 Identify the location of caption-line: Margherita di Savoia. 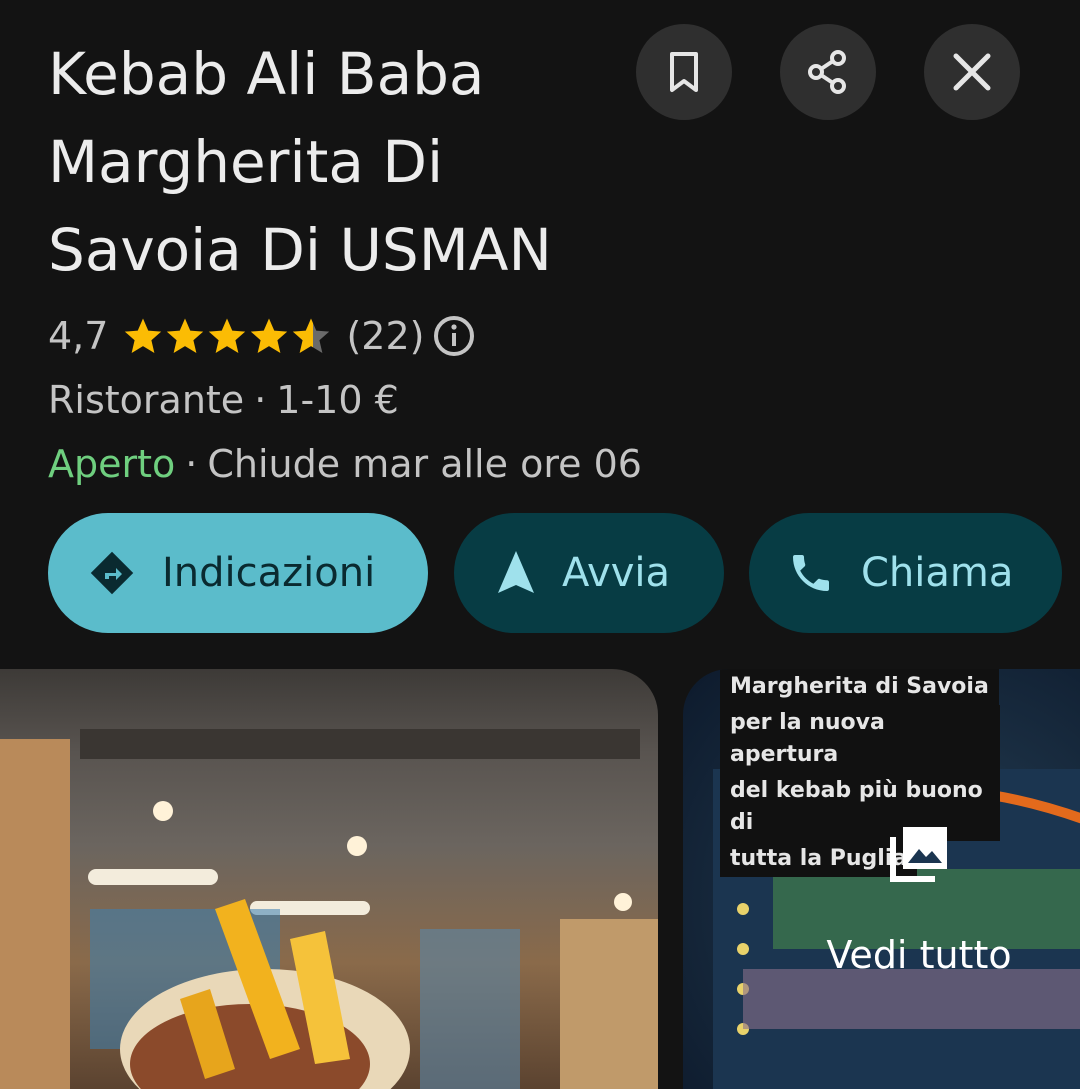
(859, 687).